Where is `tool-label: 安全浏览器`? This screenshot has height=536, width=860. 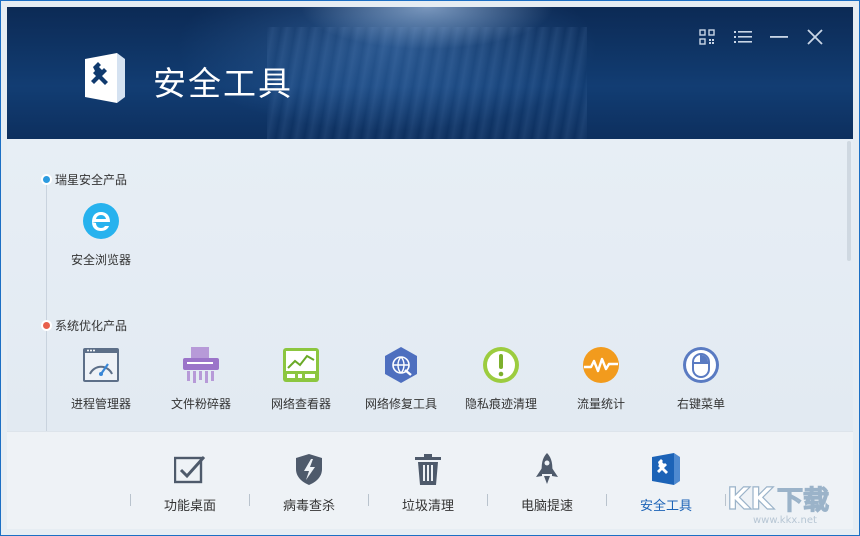 tool-label: 安全浏览器 is located at coordinates (100, 260).